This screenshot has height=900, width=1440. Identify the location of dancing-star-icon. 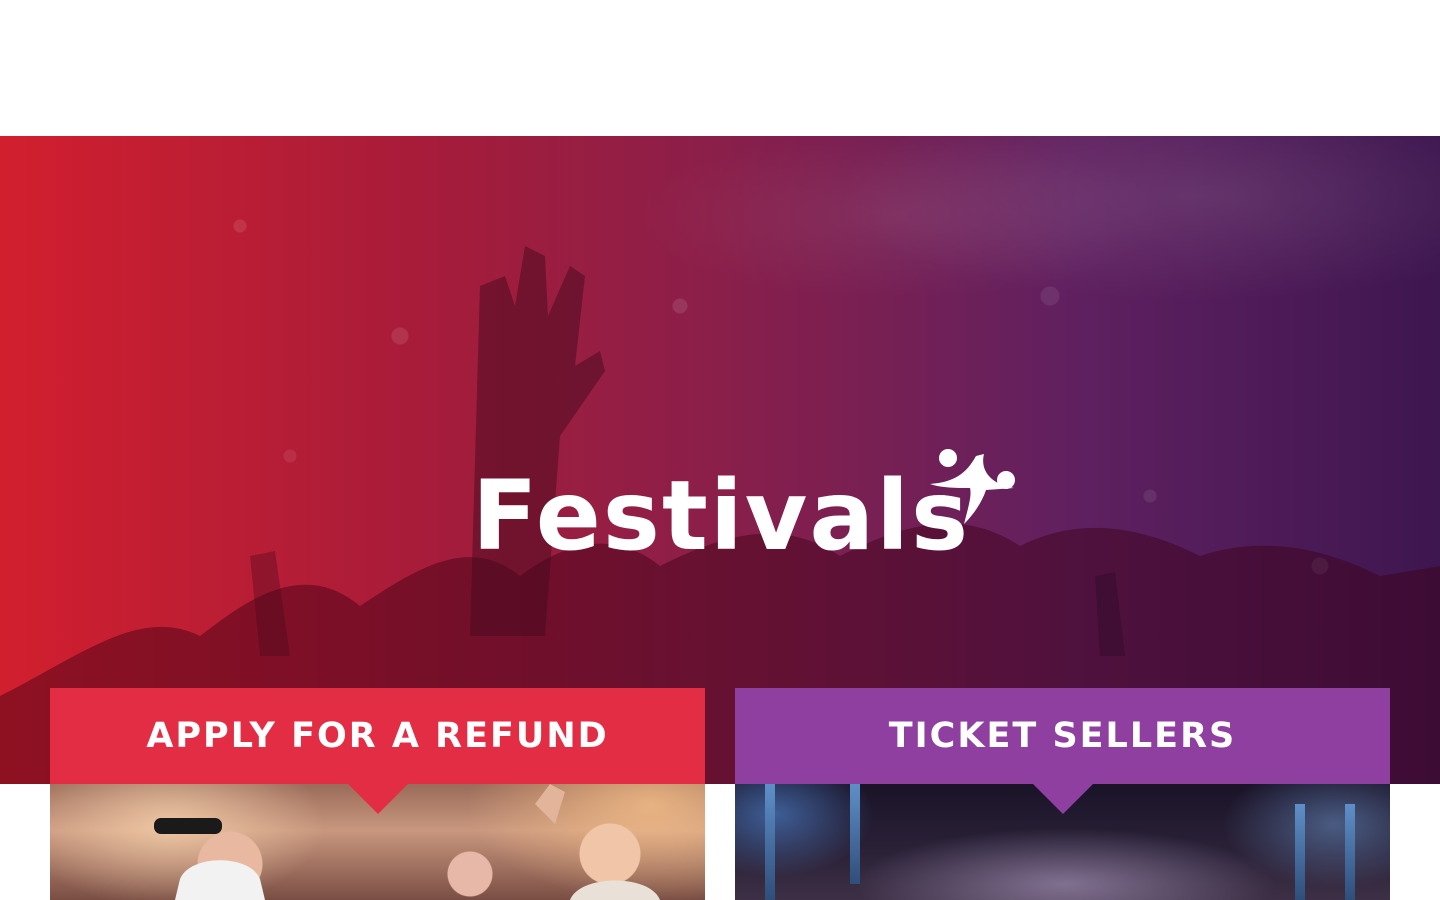
(972, 486).